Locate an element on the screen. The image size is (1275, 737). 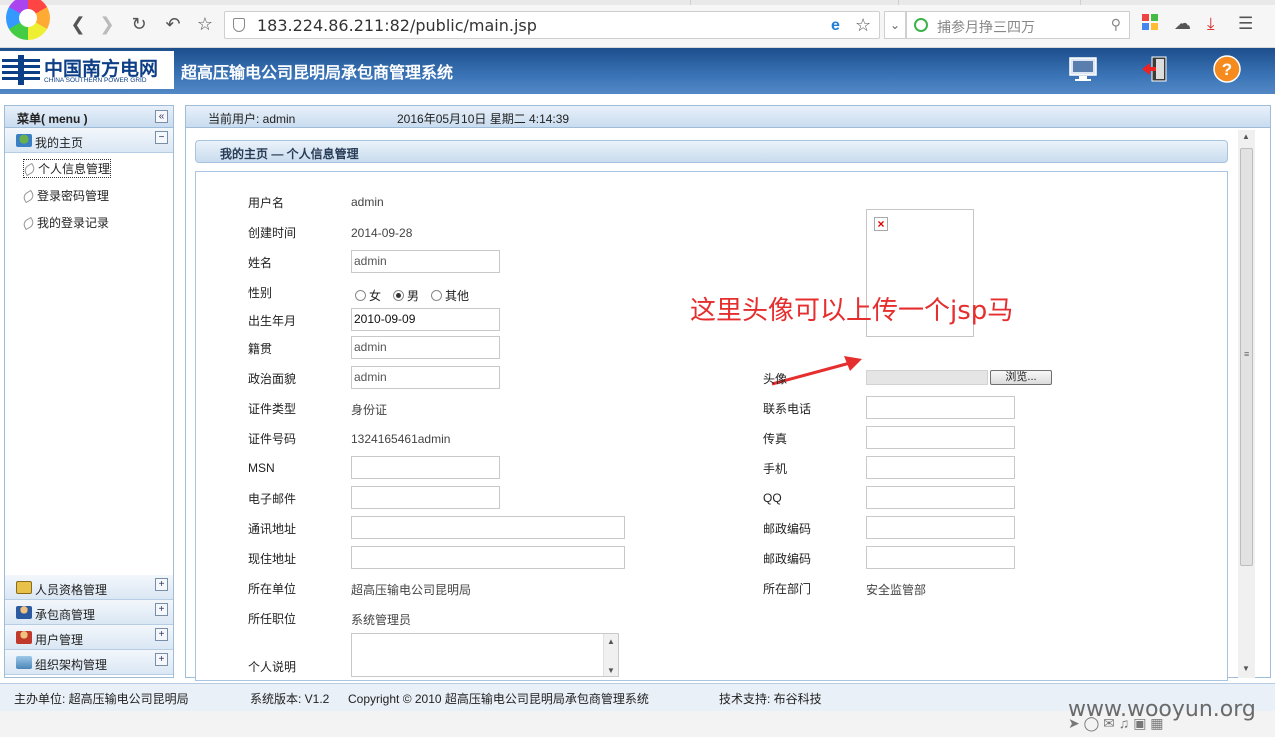
username-value: admin is located at coordinates (367, 202).